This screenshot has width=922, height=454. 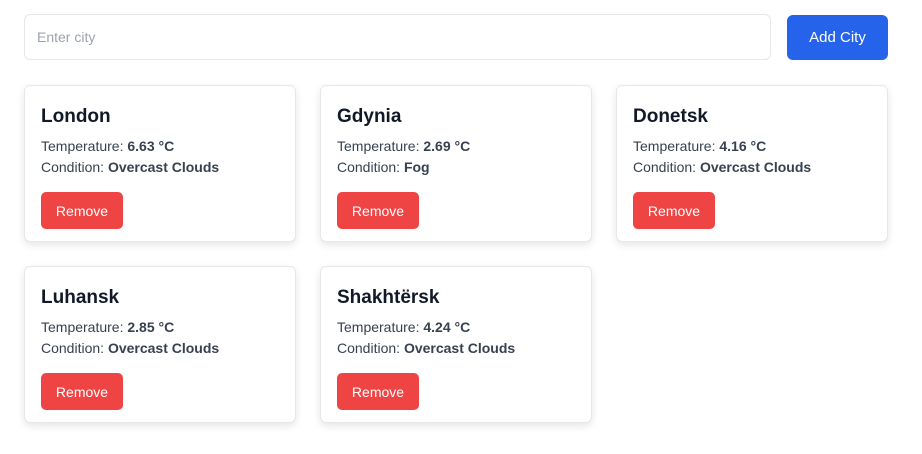 I want to click on condition-row: Condition: Fog, so click(x=456, y=167).